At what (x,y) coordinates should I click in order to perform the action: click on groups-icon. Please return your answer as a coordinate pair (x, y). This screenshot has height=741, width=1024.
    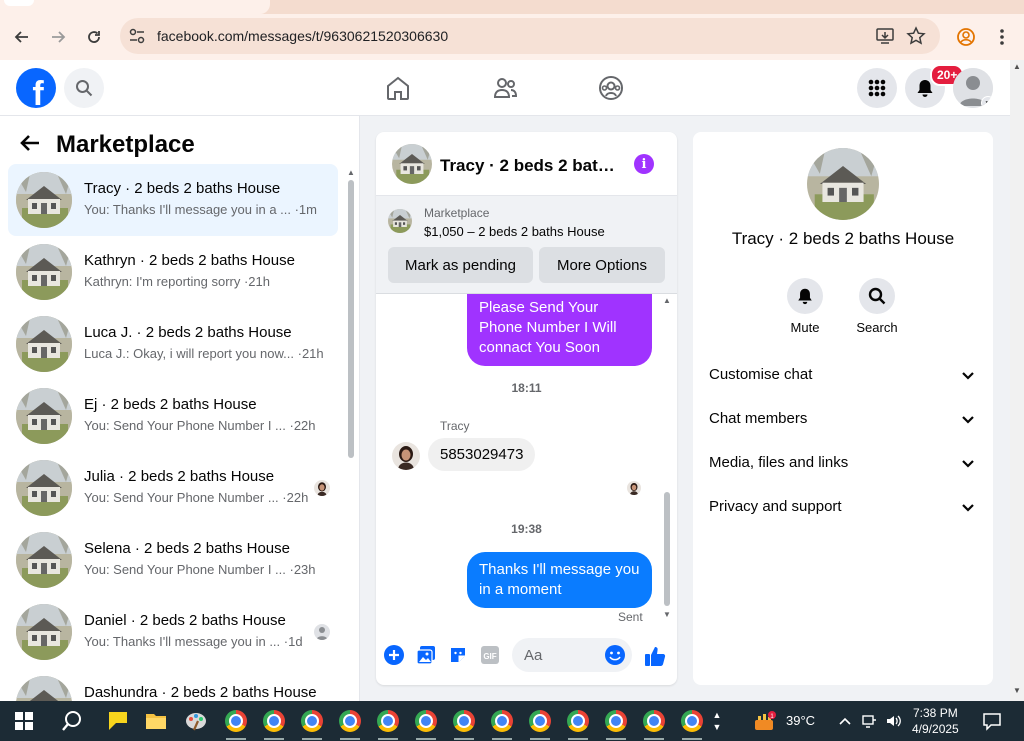
    Looking at the image, I should click on (611, 88).